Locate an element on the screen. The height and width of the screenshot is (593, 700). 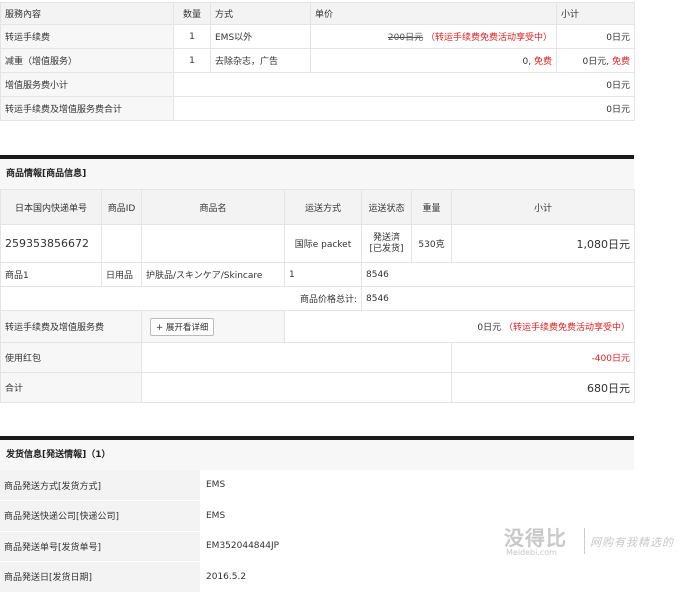
goods-table-header: 日本国内快递单号 商品ID 商品名 运送方式 运送状态 重量 小计 is located at coordinates (317, 207).